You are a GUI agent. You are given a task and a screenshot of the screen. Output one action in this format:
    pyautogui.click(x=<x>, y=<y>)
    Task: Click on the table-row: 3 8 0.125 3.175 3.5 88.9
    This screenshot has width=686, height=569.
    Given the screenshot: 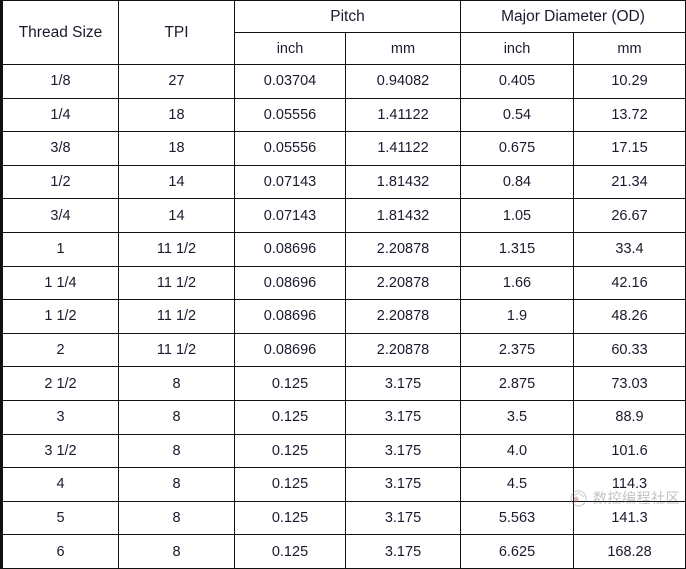 What is the action you would take?
    pyautogui.click(x=343, y=417)
    